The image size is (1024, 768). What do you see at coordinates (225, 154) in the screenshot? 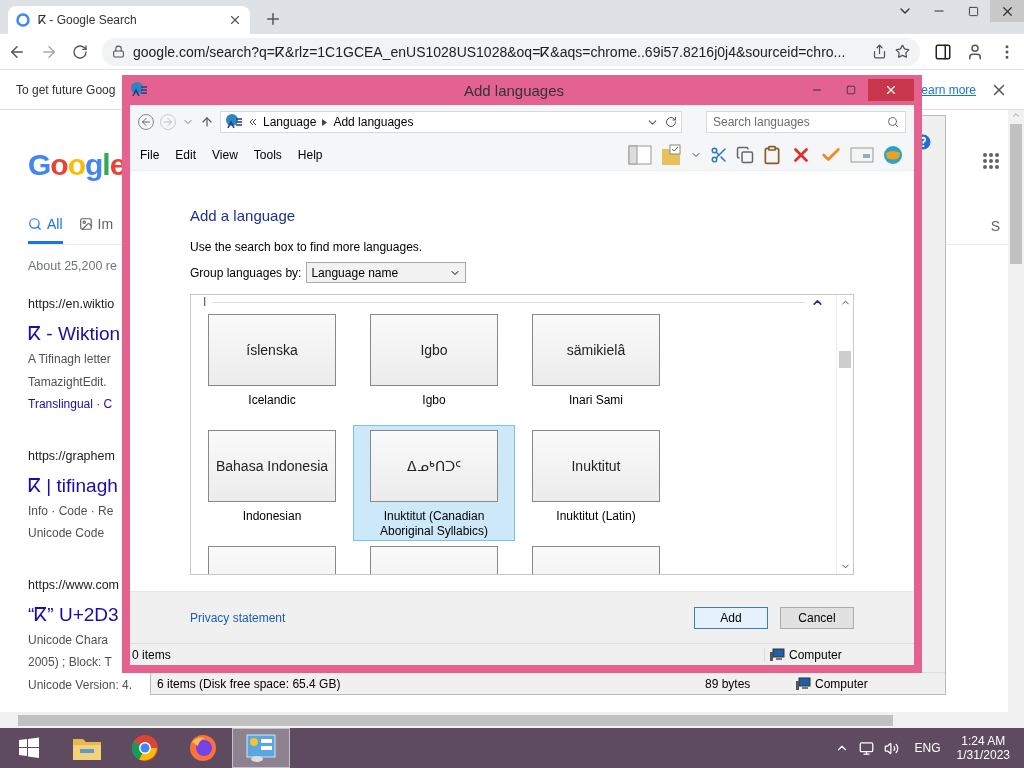
I see `menu-item: View` at bounding box center [225, 154].